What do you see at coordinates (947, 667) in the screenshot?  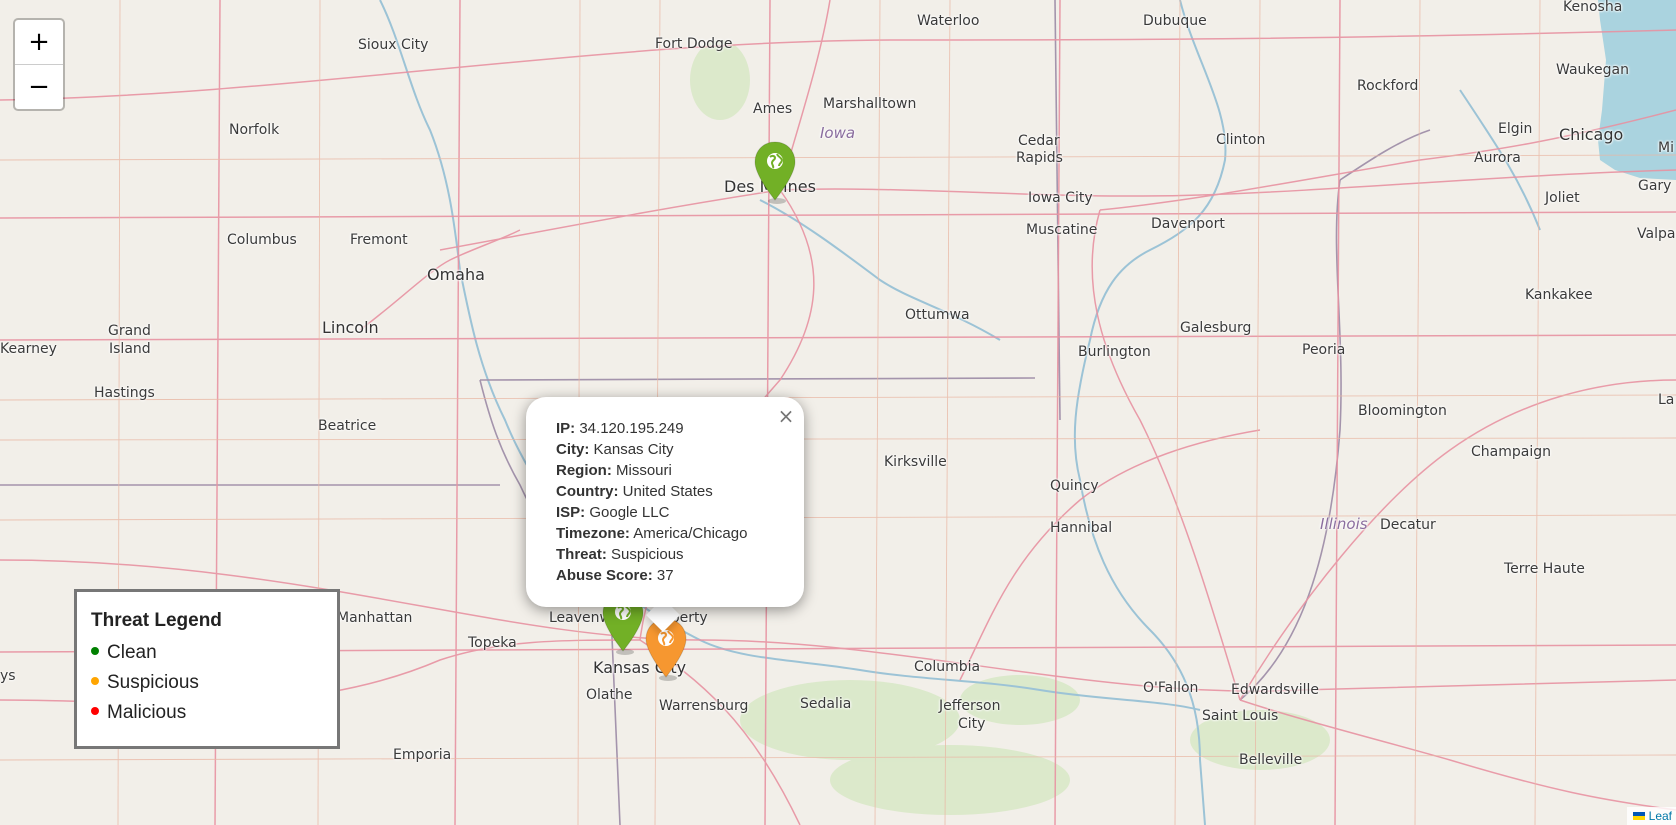 I see `place-label: Columbia` at bounding box center [947, 667].